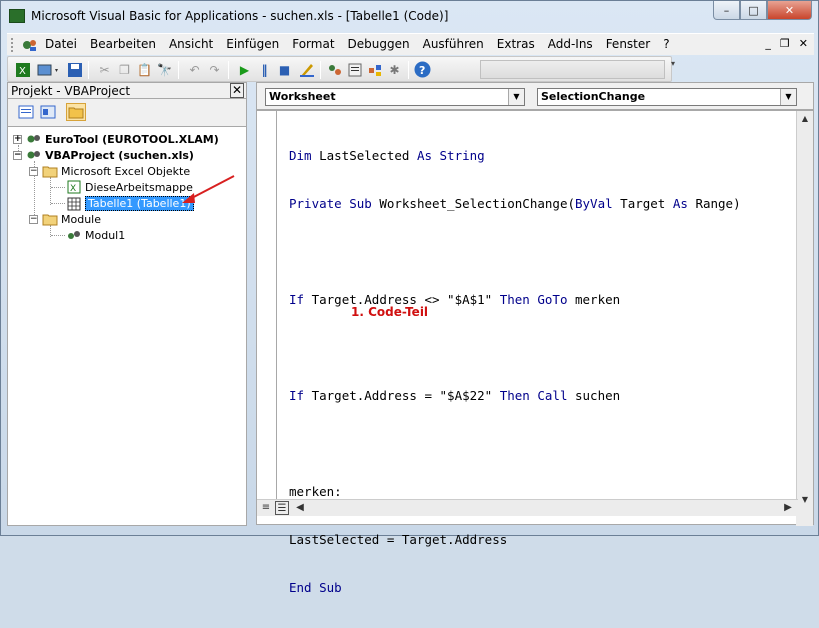 This screenshot has height=628, width=819. Describe the element at coordinates (334, 69) in the screenshot. I see `project-explorer-icon` at that location.